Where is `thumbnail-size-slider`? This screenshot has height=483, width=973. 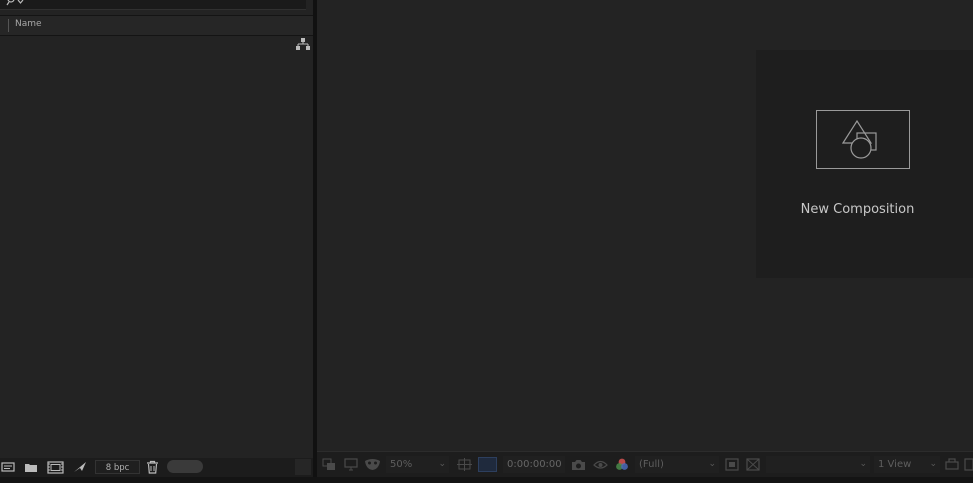 thumbnail-size-slider is located at coordinates (185, 466).